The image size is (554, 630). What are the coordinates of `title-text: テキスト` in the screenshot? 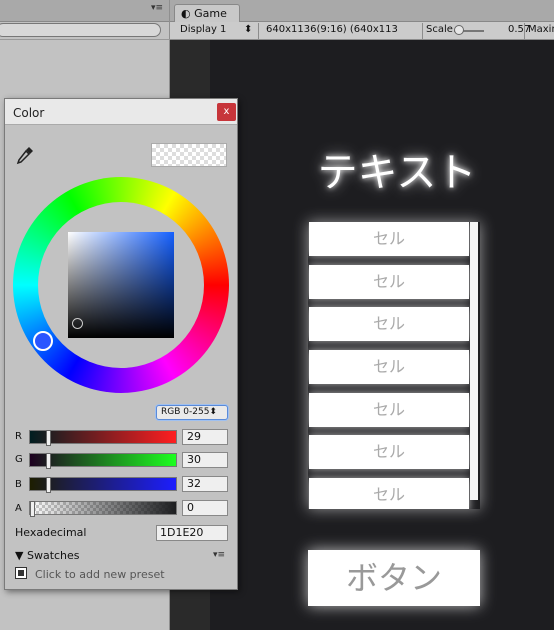 It's located at (397, 173).